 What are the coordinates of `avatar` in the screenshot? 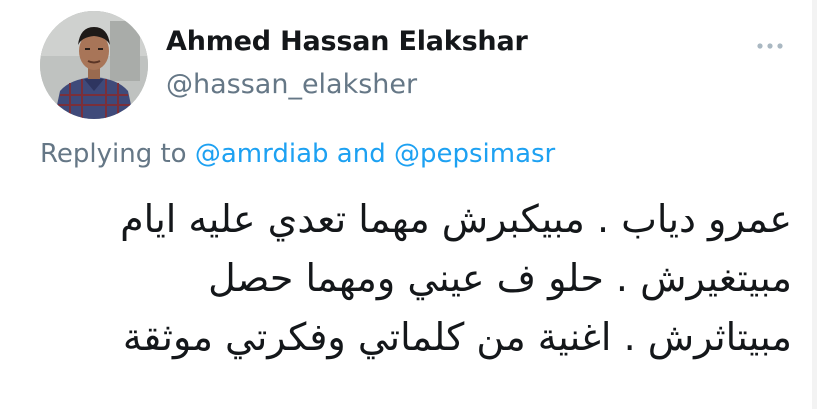 It's located at (94, 65).